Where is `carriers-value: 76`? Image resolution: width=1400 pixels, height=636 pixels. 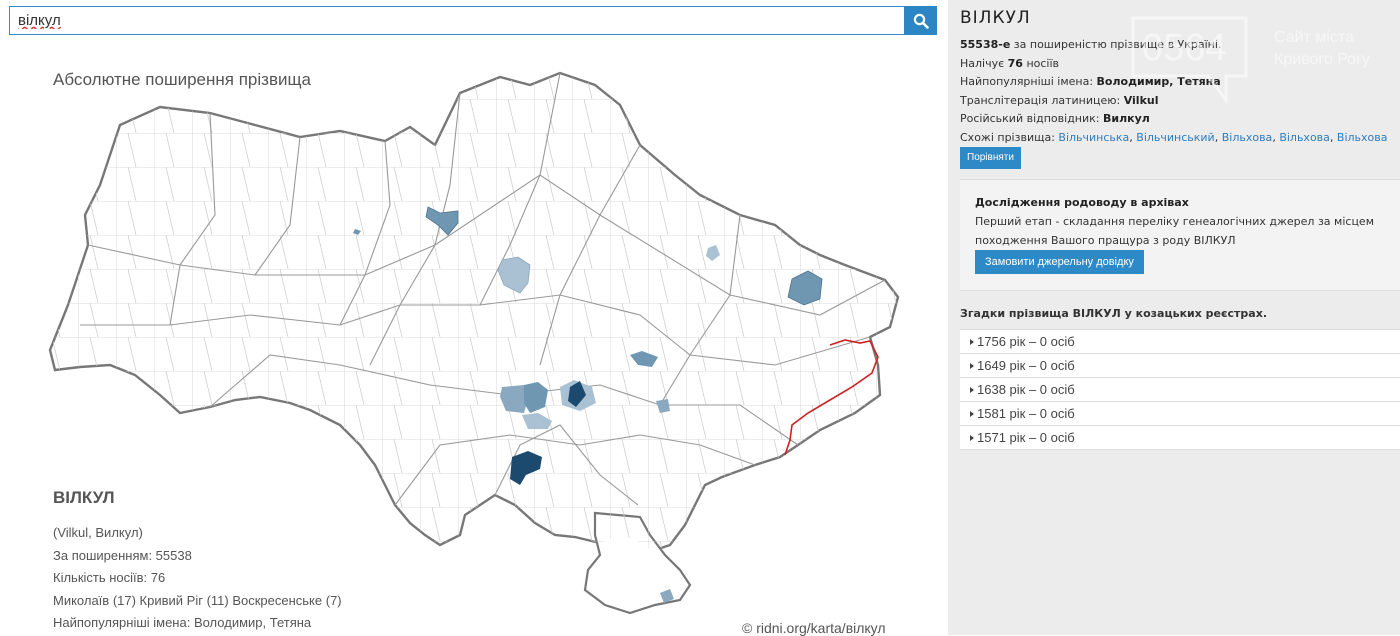 carriers-value: 76 is located at coordinates (1015, 63).